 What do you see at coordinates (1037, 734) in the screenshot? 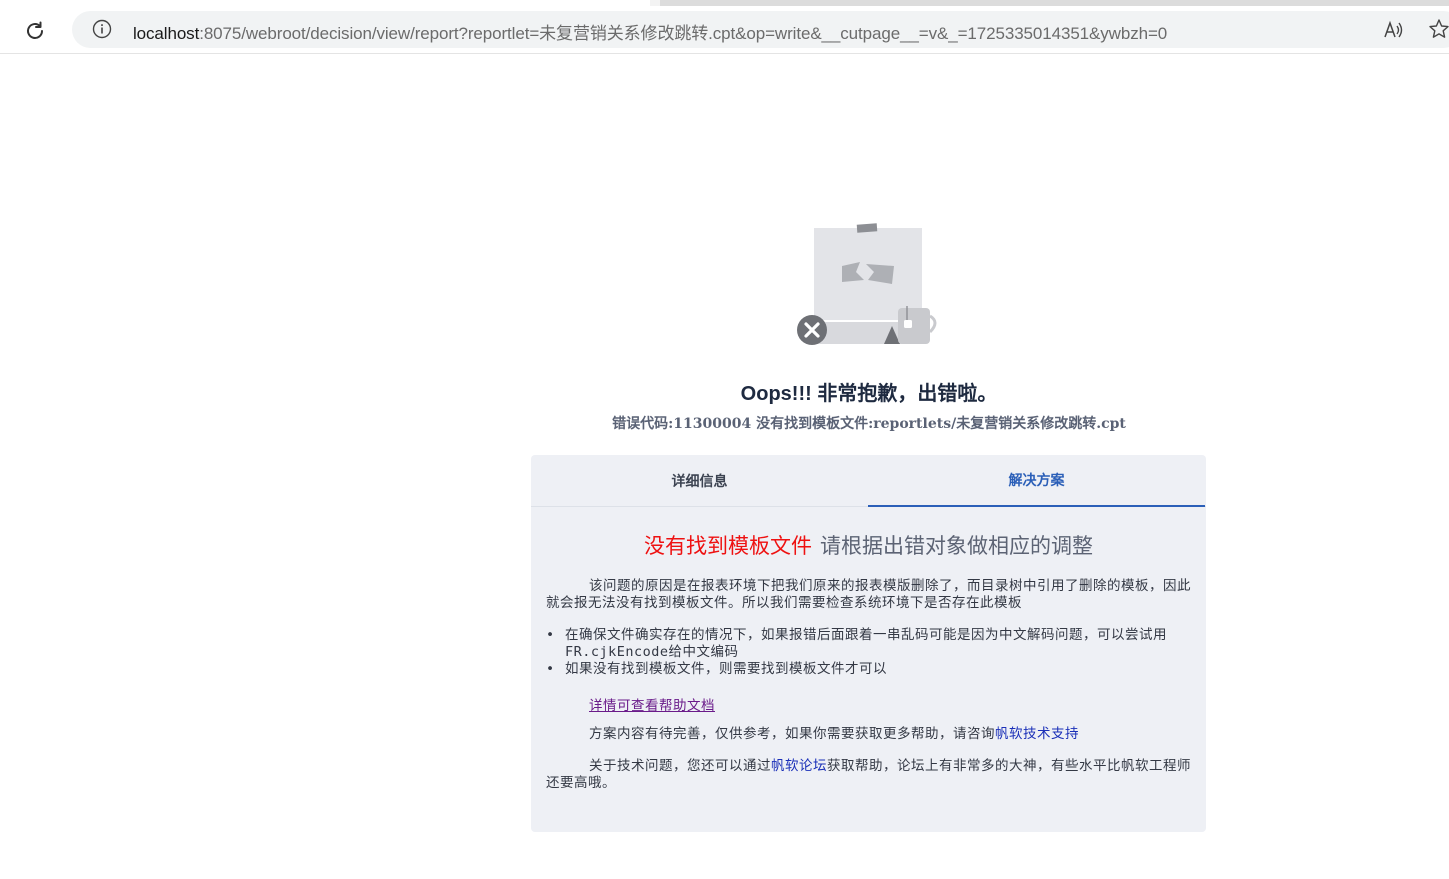
I see `tech-support-link: 帆软技术支持` at bounding box center [1037, 734].